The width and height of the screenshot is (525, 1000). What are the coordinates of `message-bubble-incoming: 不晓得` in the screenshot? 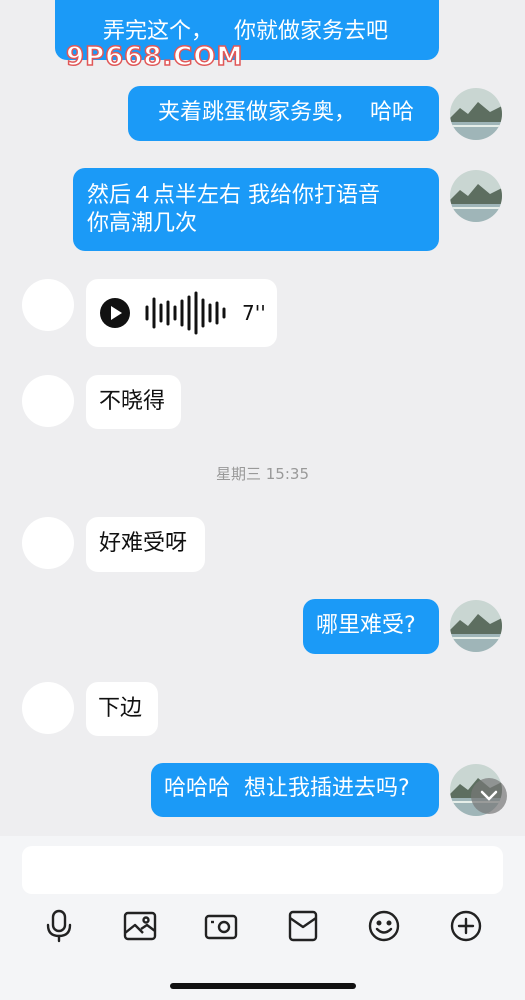 It's located at (133, 402).